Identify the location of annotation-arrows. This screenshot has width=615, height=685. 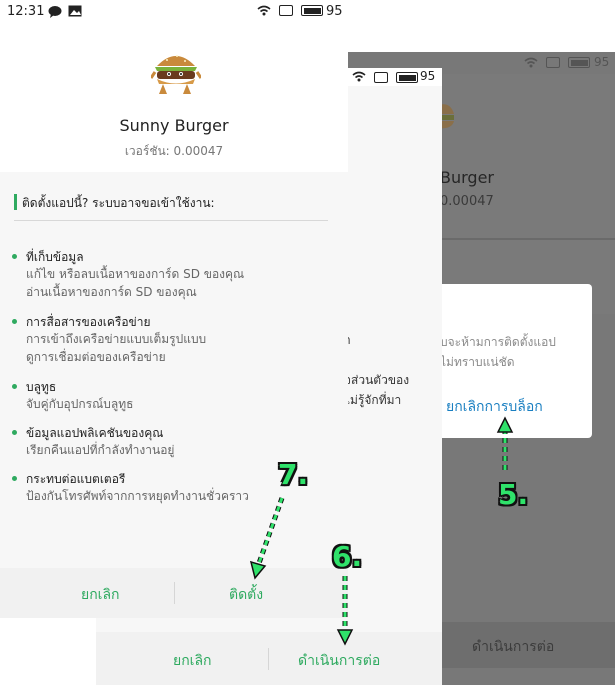
(381, 531).